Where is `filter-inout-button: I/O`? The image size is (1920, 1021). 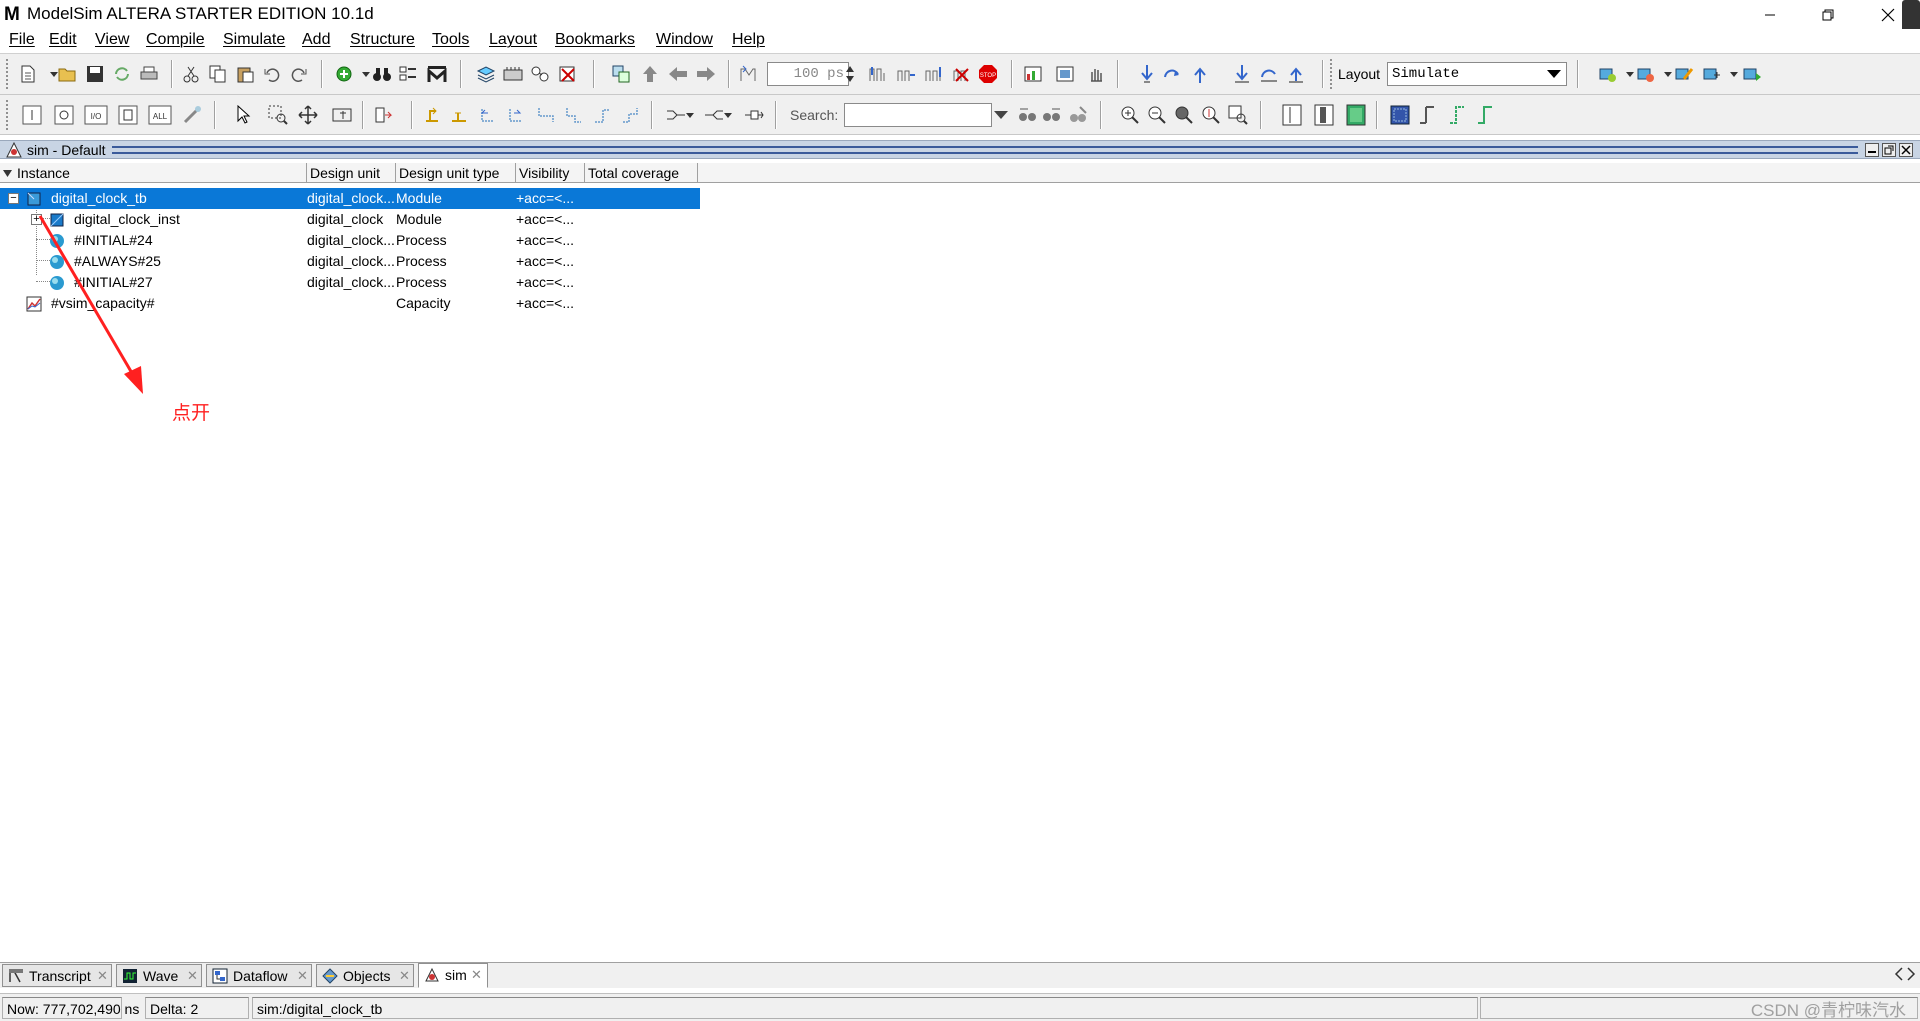
filter-inout-button: I/O is located at coordinates (96, 115).